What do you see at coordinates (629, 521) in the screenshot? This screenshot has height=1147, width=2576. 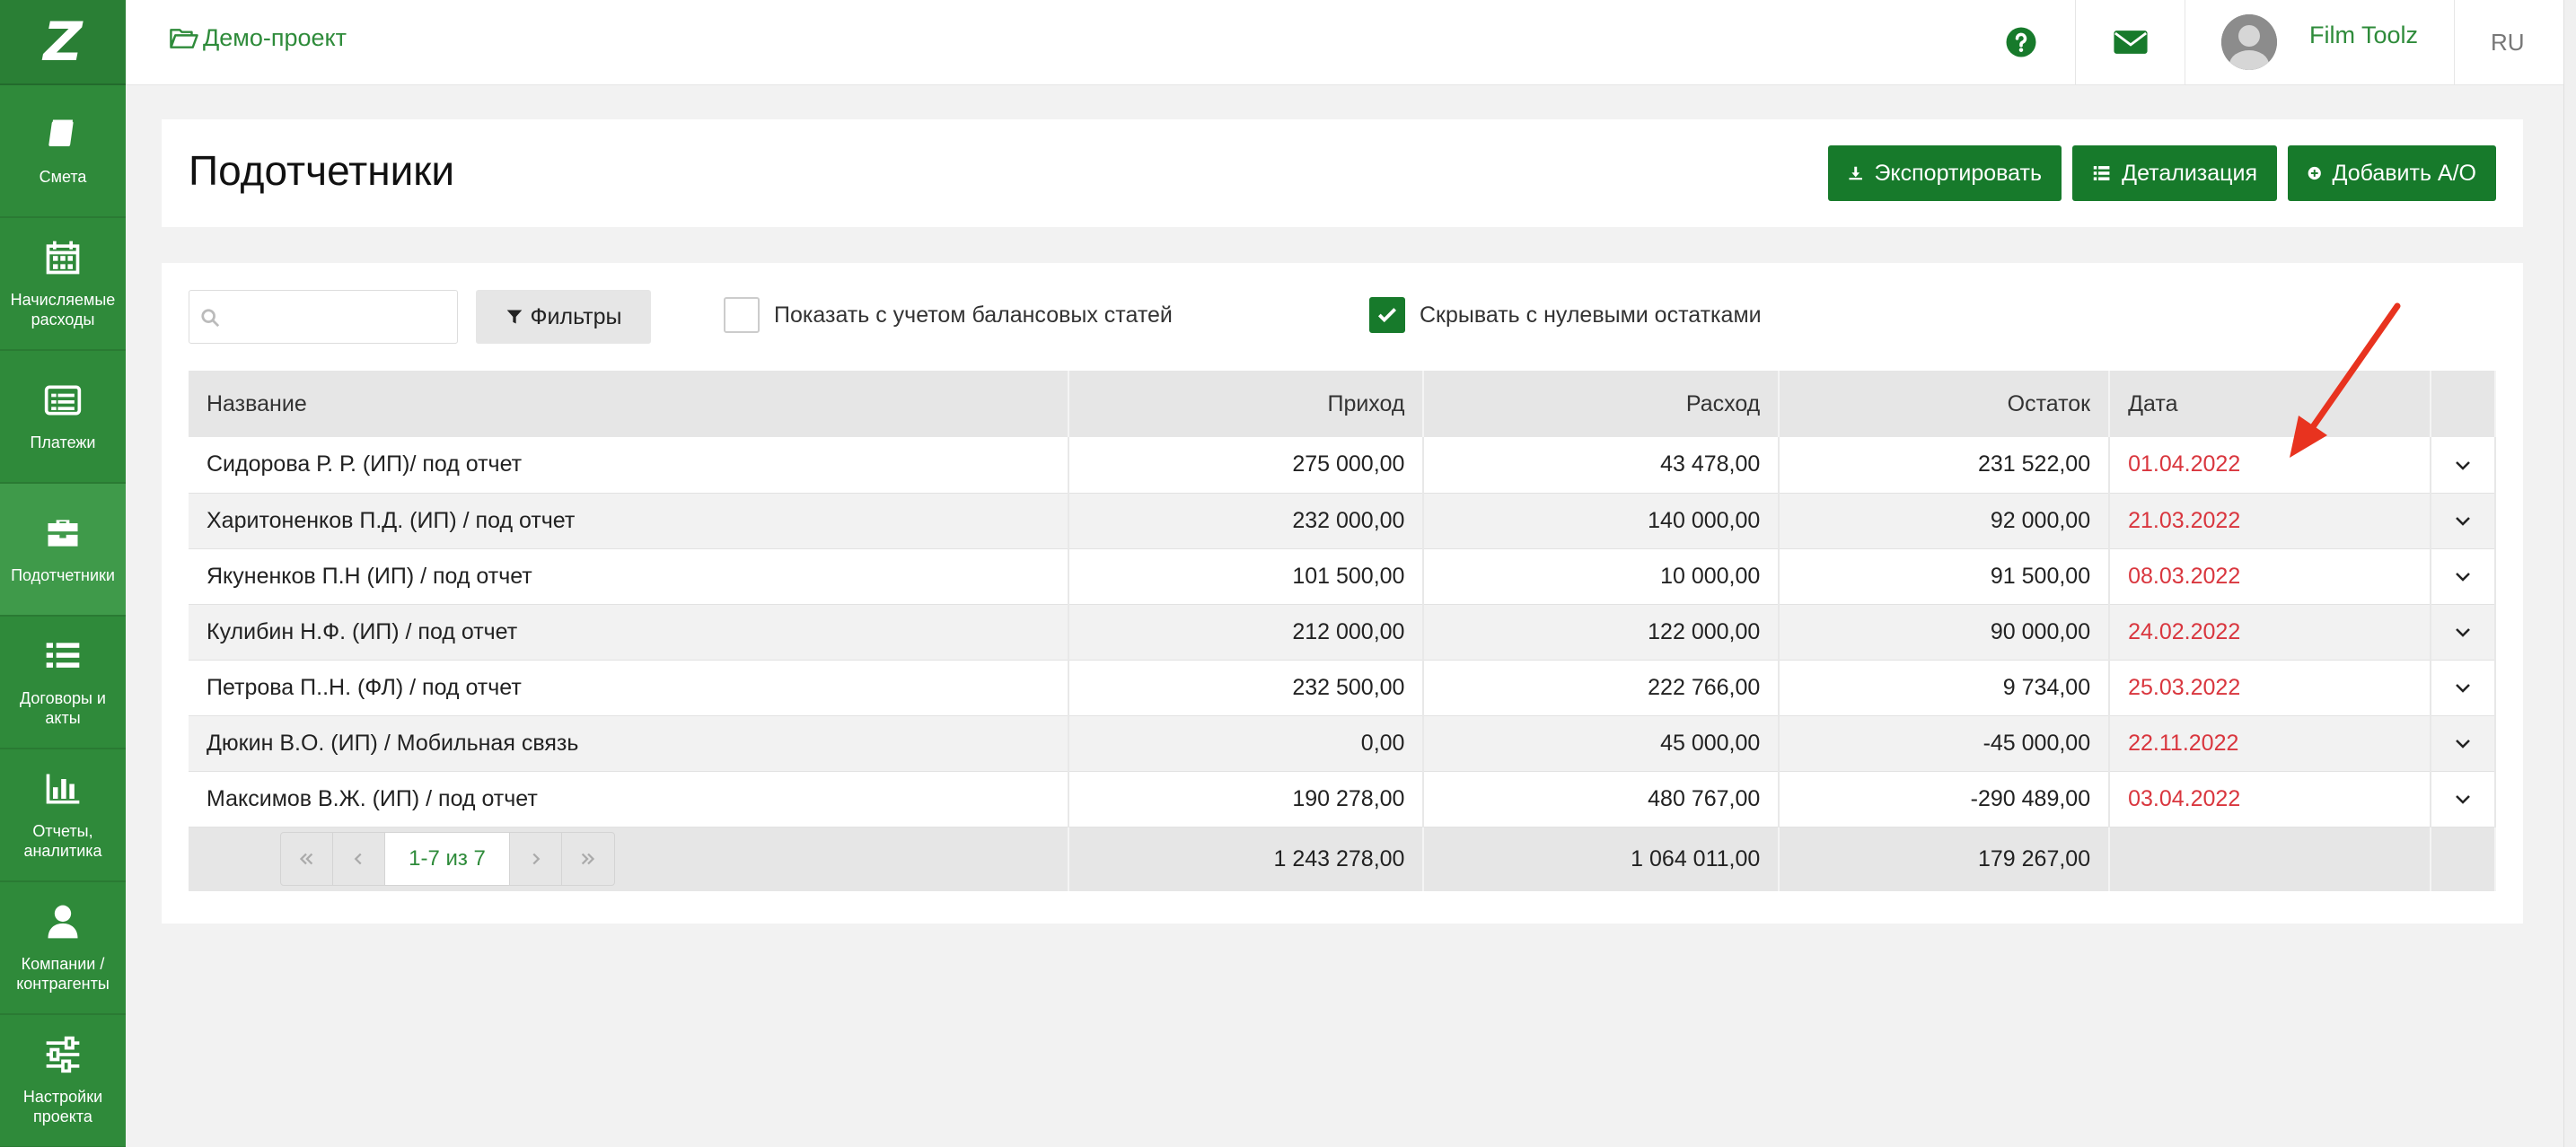 I see `cell-name: Харитоненков П.Д. (ИП) / под отчет` at bounding box center [629, 521].